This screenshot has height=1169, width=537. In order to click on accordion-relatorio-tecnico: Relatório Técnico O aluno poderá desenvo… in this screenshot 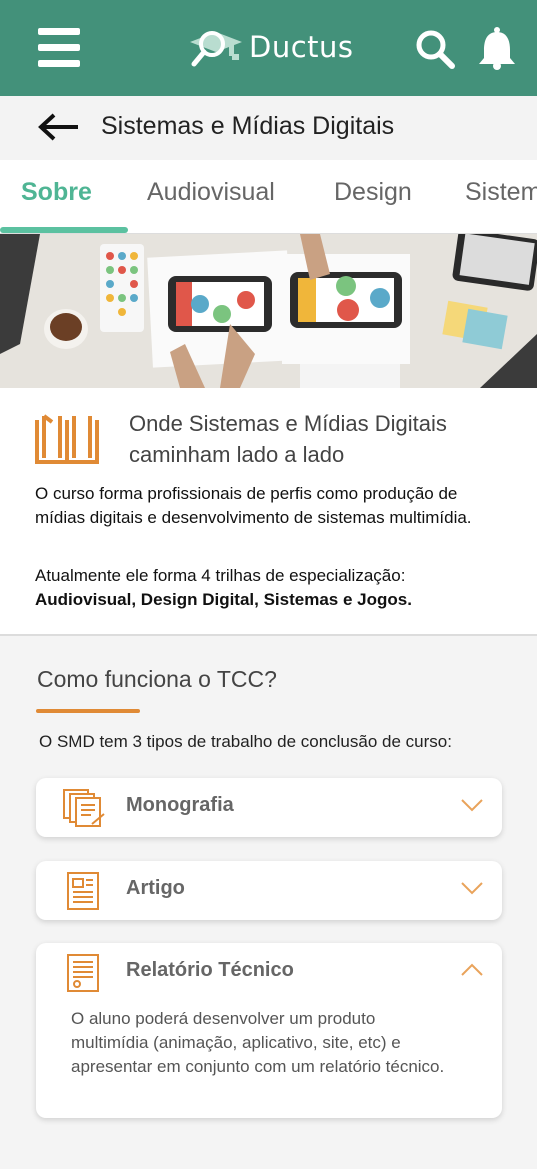, I will do `click(269, 1030)`.